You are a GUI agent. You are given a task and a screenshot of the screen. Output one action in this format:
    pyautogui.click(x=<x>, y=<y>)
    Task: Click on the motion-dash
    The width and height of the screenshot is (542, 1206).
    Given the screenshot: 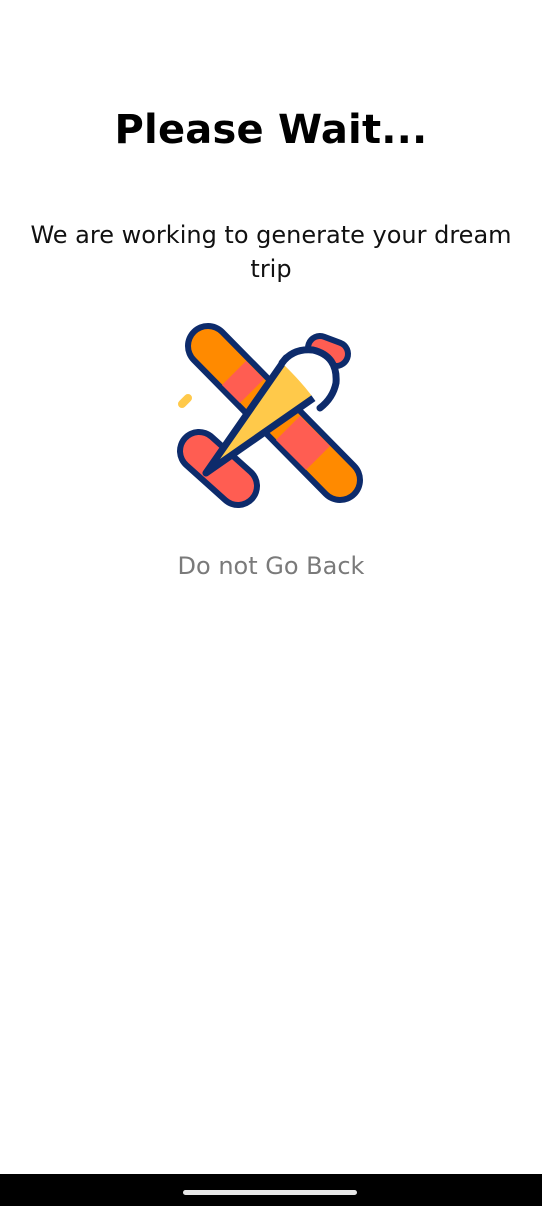 What is the action you would take?
    pyautogui.click(x=185, y=401)
    